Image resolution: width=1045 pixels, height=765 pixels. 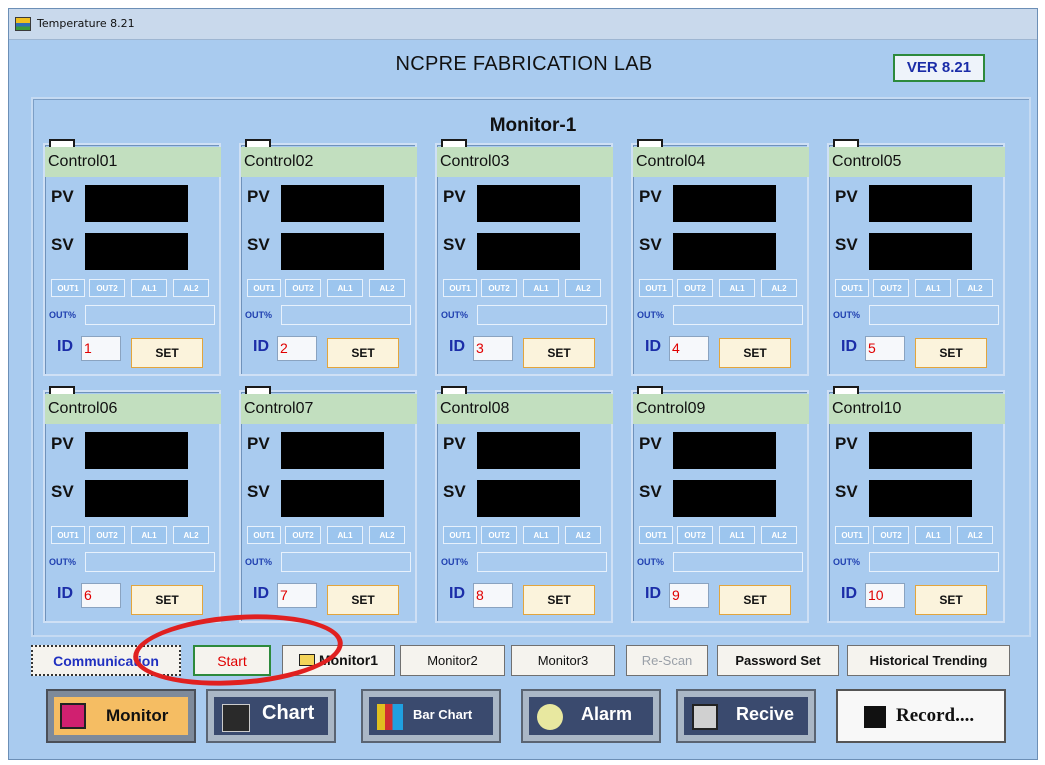 I want to click on monitor-nav-button: Monitor, so click(x=121, y=716).